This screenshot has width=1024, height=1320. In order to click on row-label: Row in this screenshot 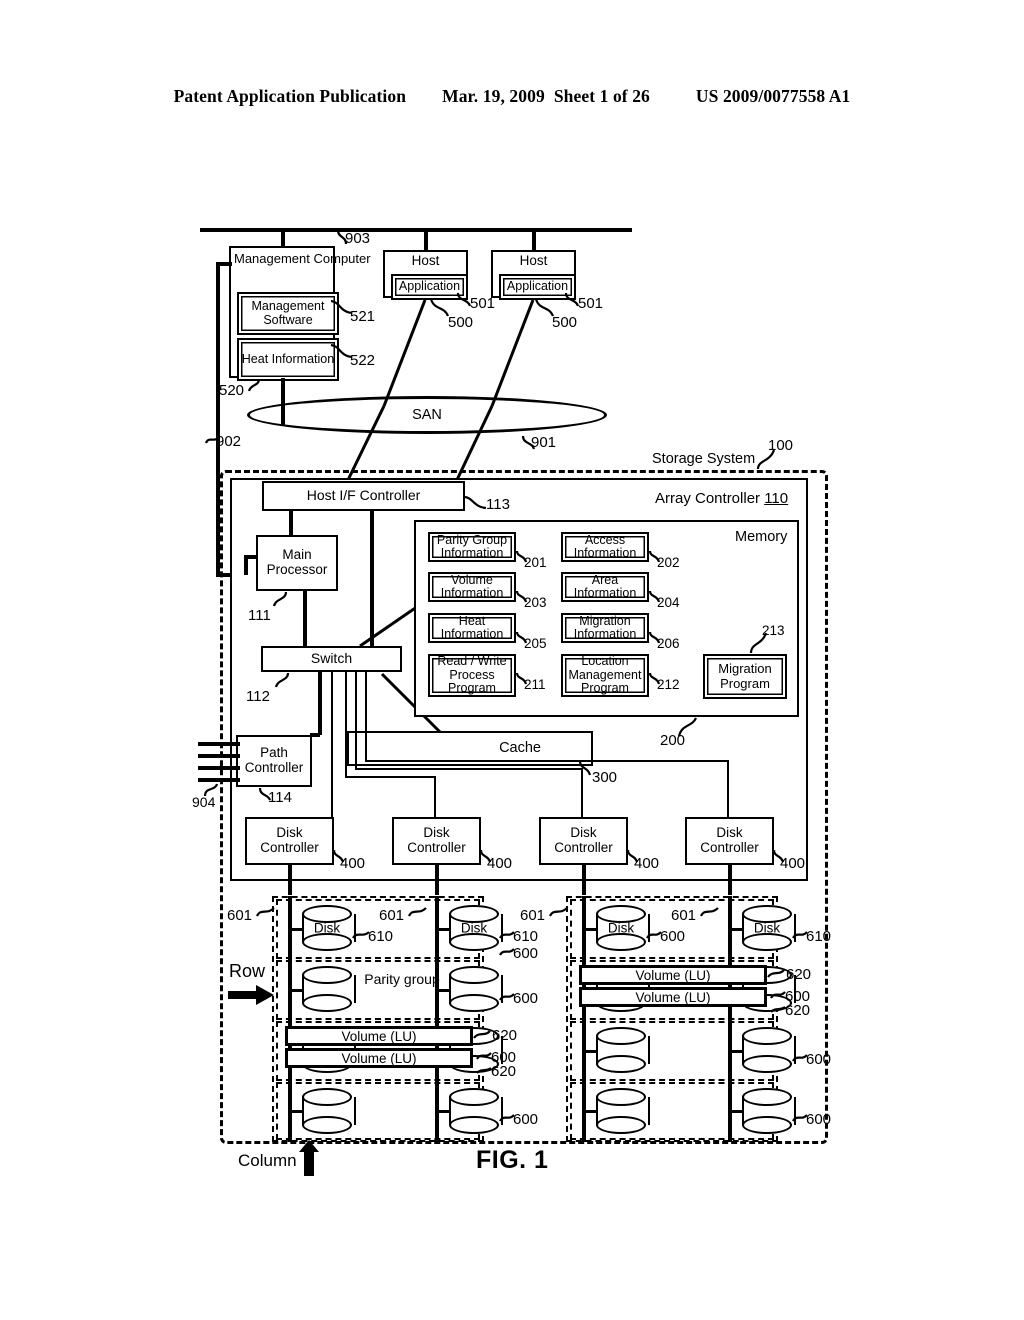, I will do `click(247, 971)`.